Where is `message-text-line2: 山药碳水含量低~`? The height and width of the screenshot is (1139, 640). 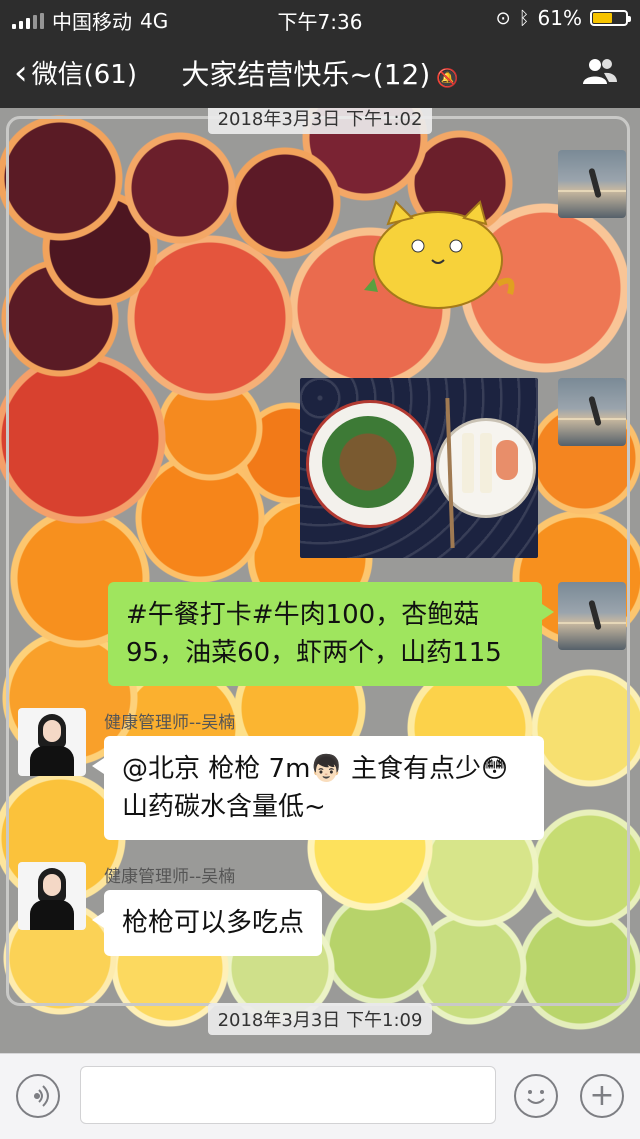
message-text-line2: 山药碳水含量低~ is located at coordinates (224, 807).